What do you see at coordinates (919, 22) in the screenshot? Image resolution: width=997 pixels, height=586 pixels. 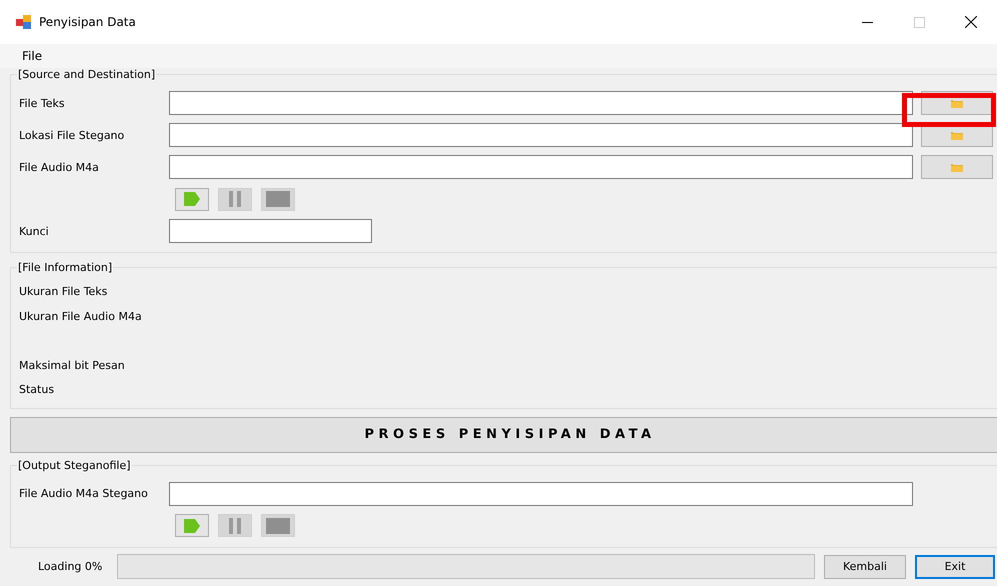 I see `maximize-icon` at bounding box center [919, 22].